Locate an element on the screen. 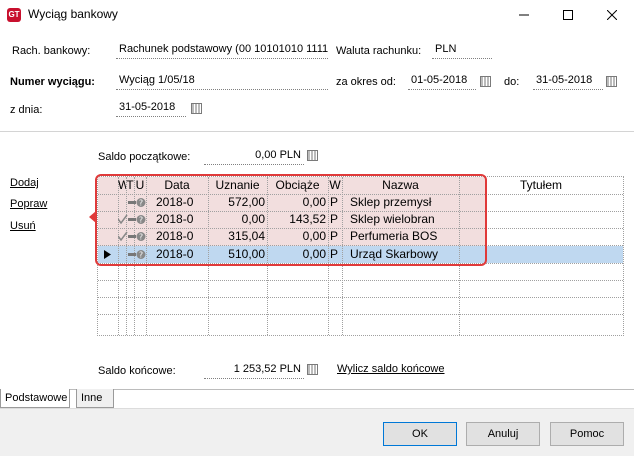 The image size is (634, 456). currency-field: PLN is located at coordinates (462, 50).